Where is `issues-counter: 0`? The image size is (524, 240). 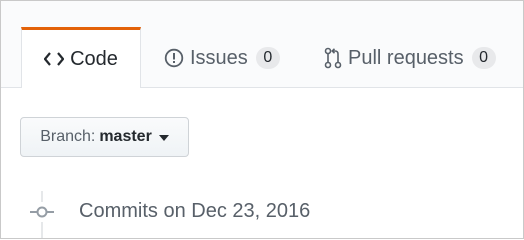 issues-counter: 0 is located at coordinates (267, 58).